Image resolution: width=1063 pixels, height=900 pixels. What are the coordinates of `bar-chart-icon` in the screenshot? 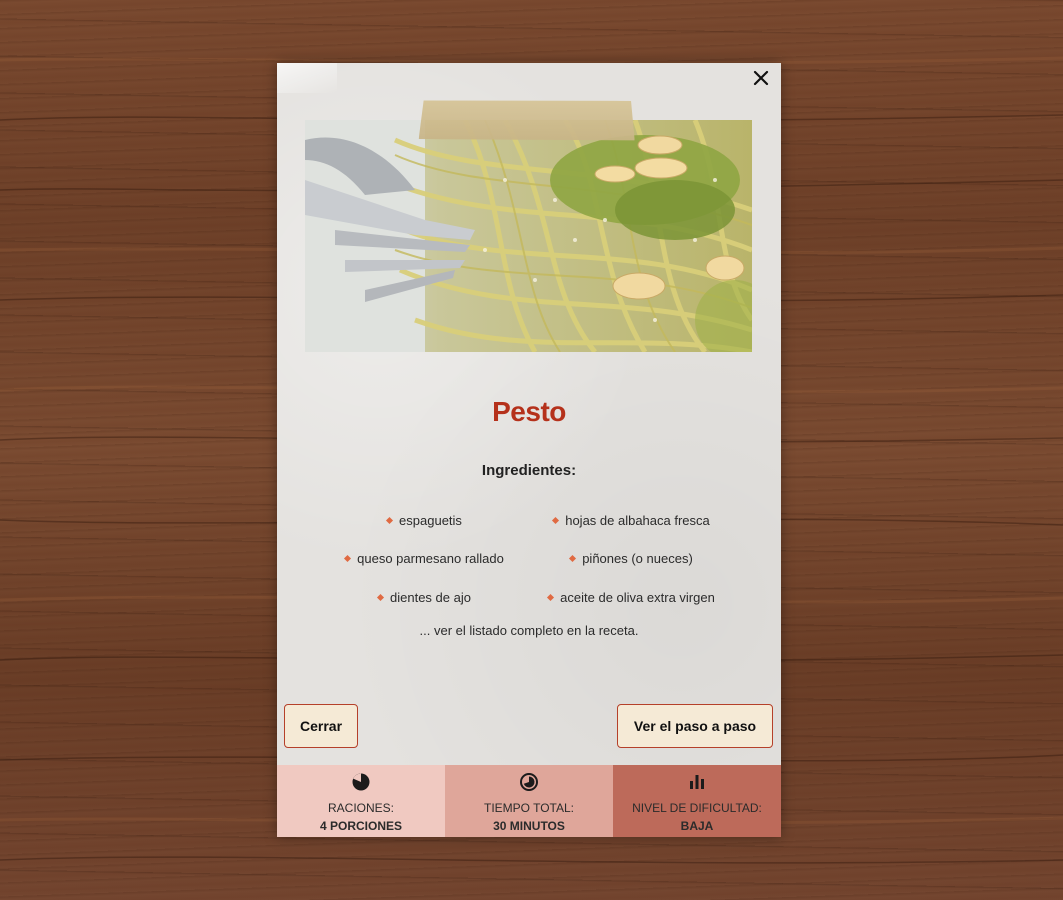 It's located at (697, 782).